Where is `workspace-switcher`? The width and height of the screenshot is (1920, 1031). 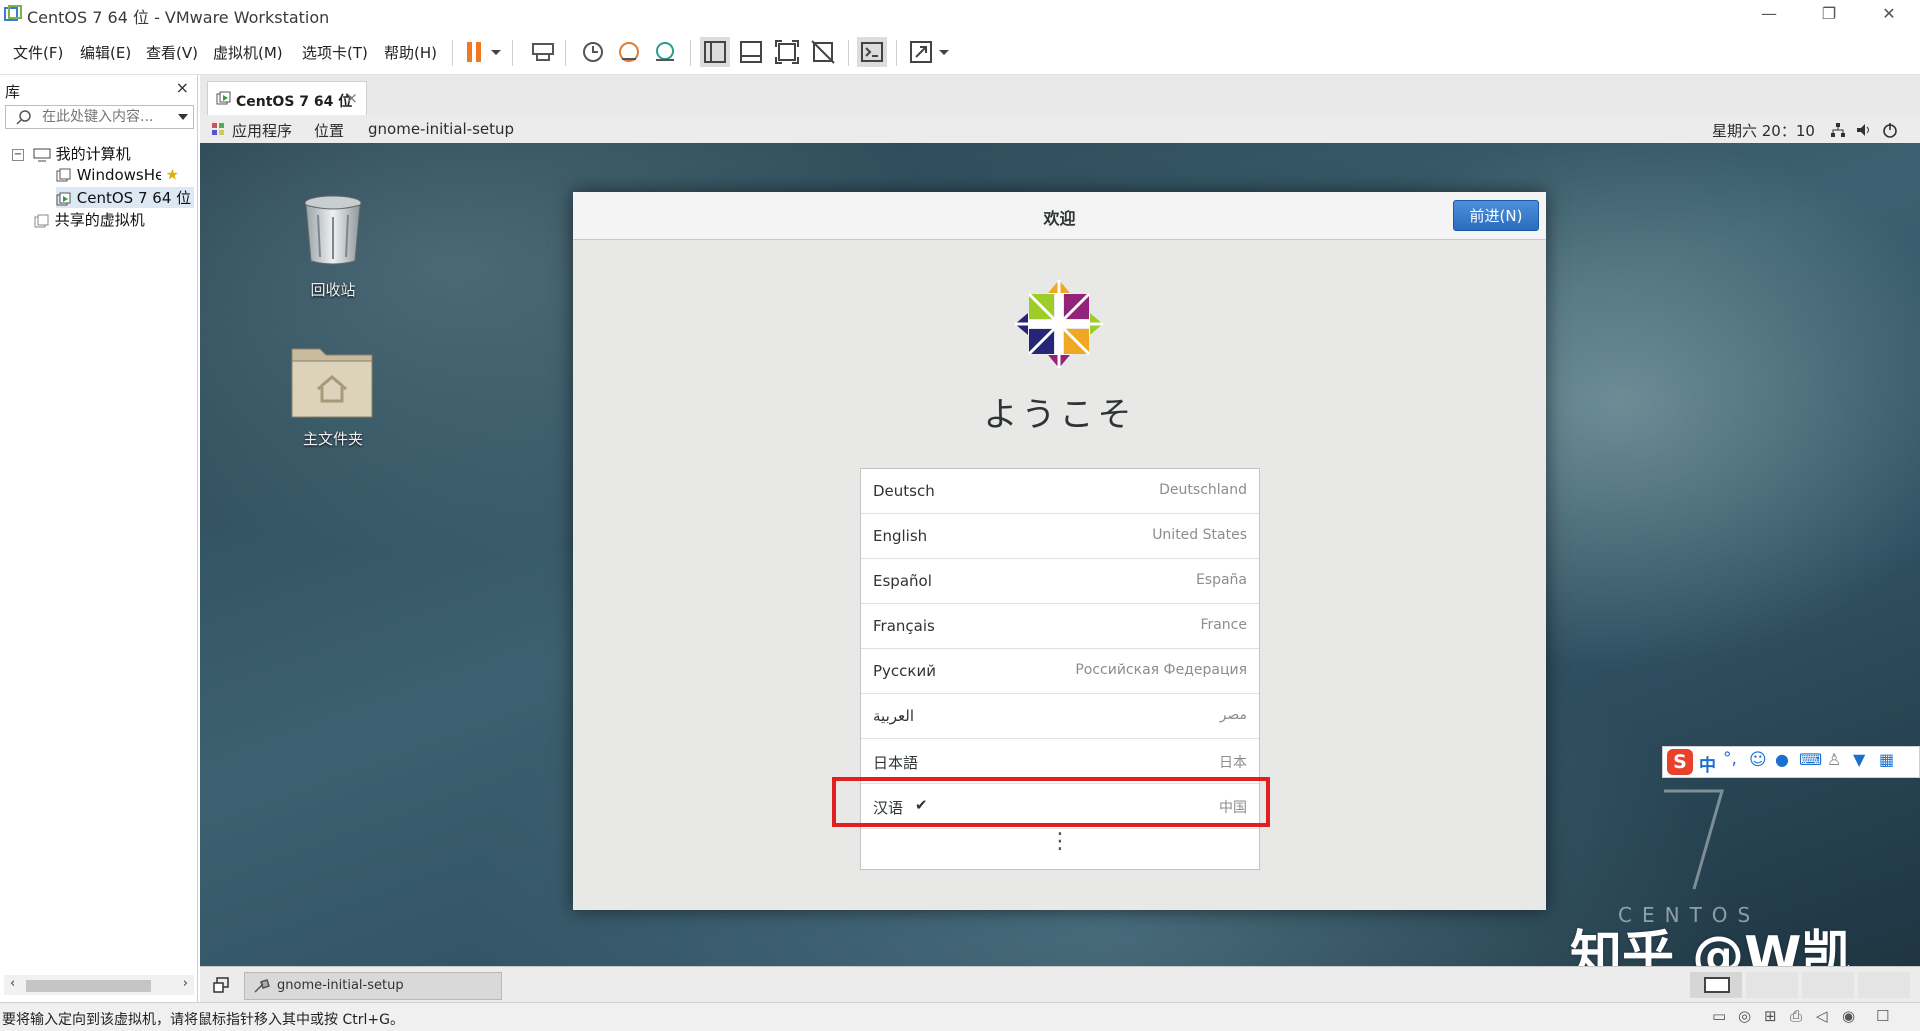
workspace-switcher is located at coordinates (1800, 985).